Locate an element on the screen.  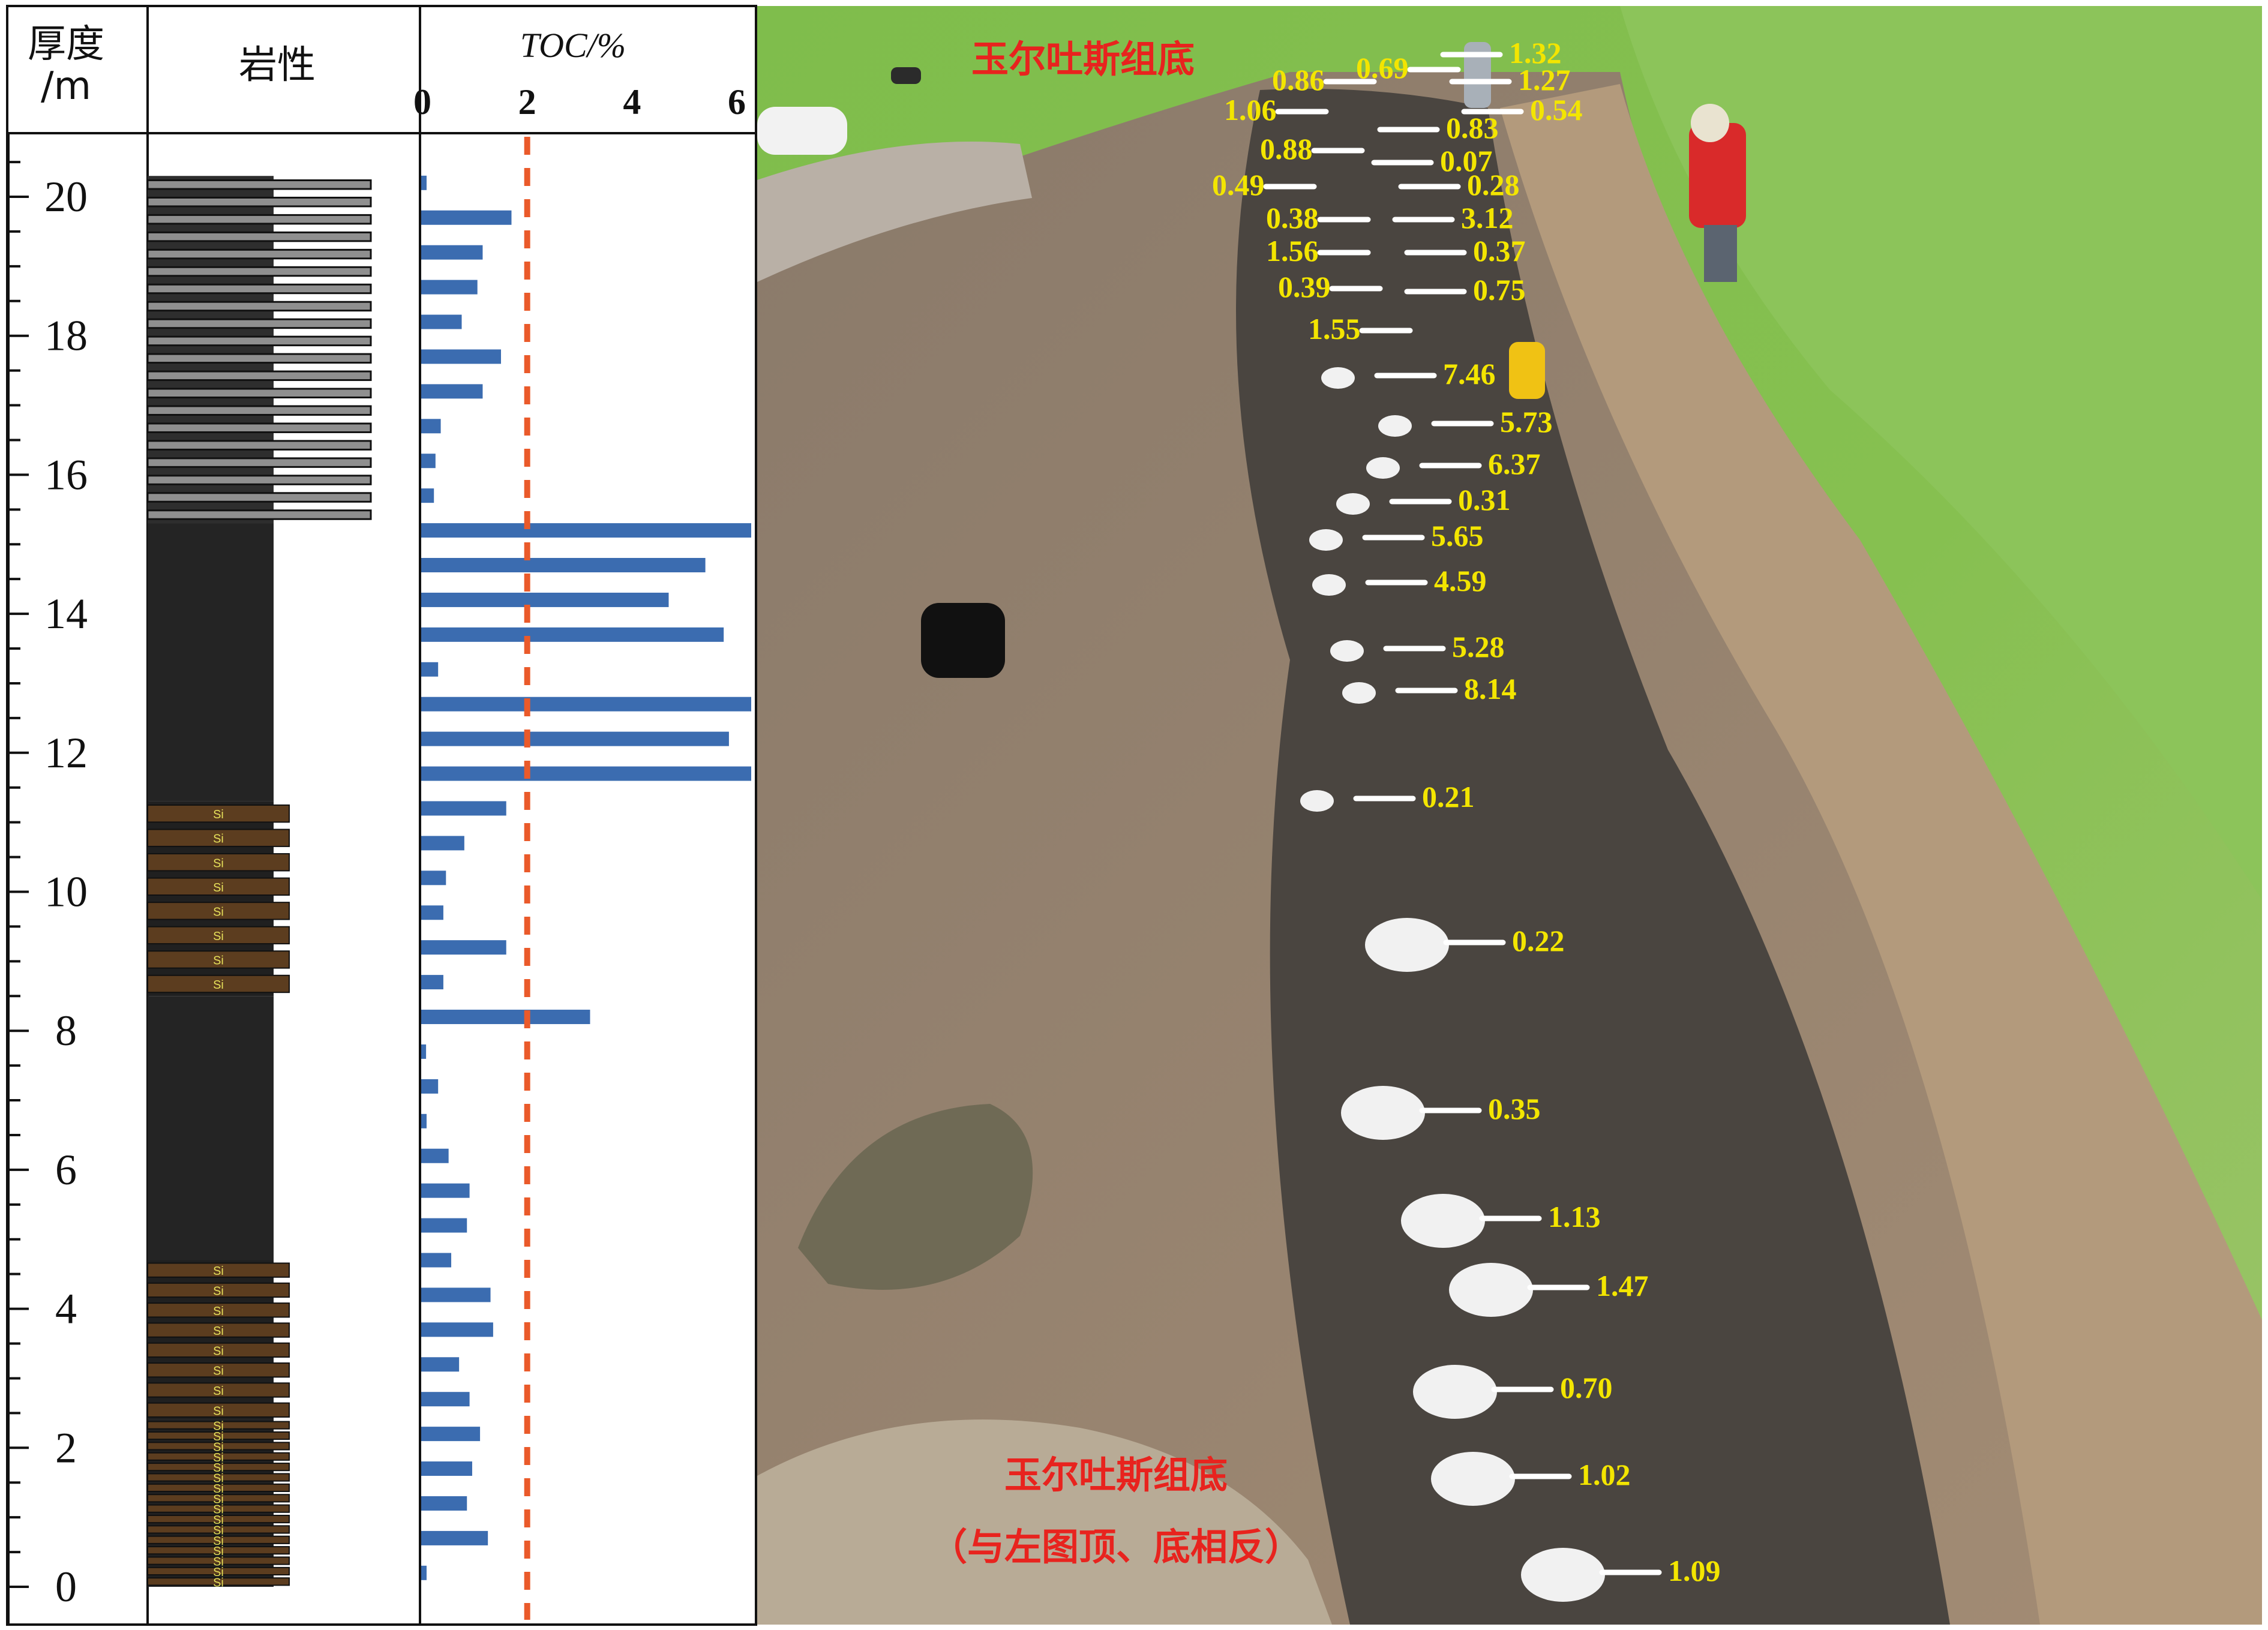
photo-toc-label: 5.73 is located at coordinates (1527, 422).